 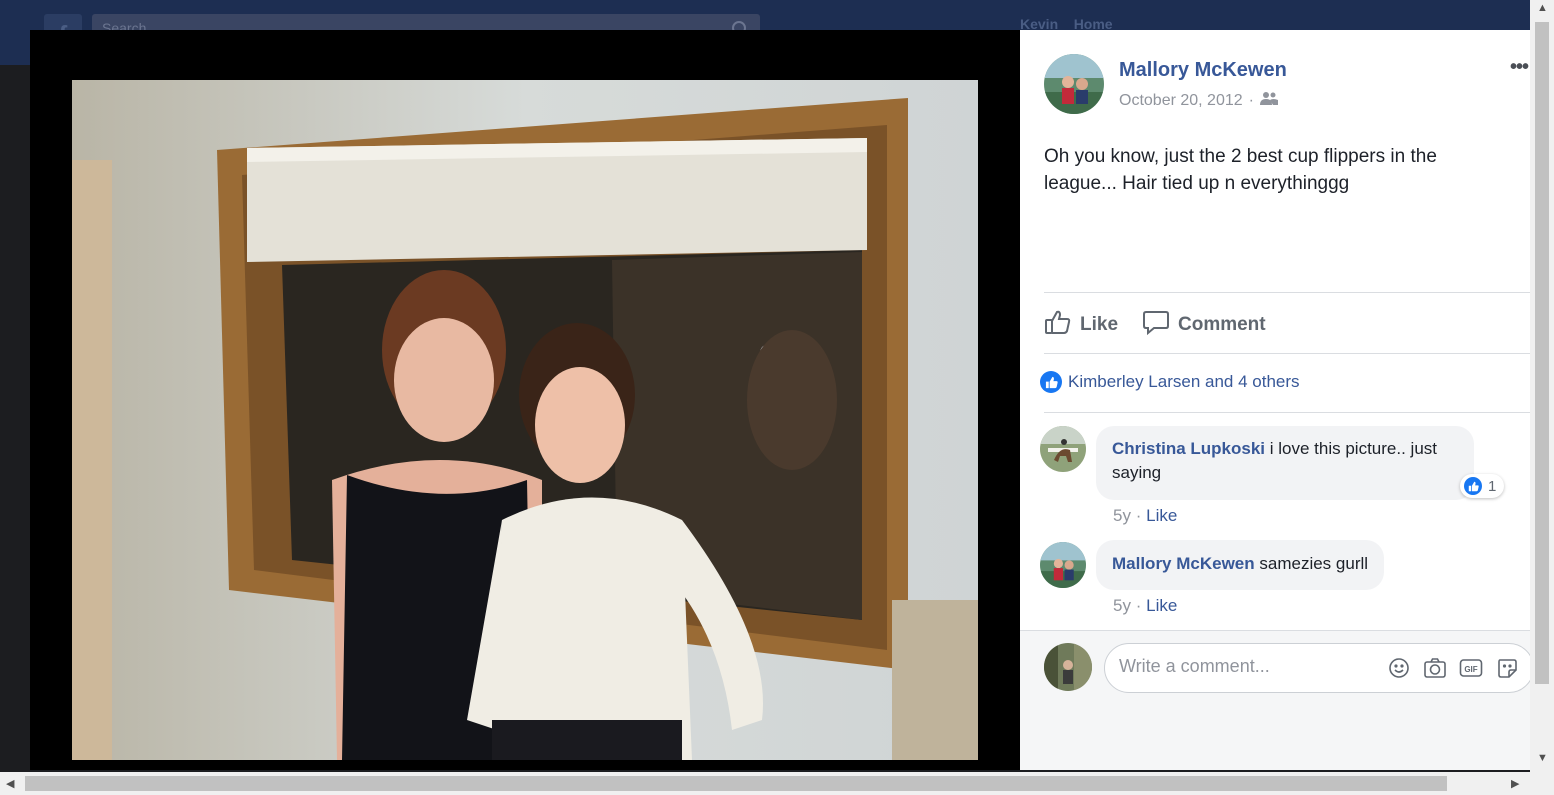 What do you see at coordinates (1068, 667) in the screenshot?
I see `viewer-avatar` at bounding box center [1068, 667].